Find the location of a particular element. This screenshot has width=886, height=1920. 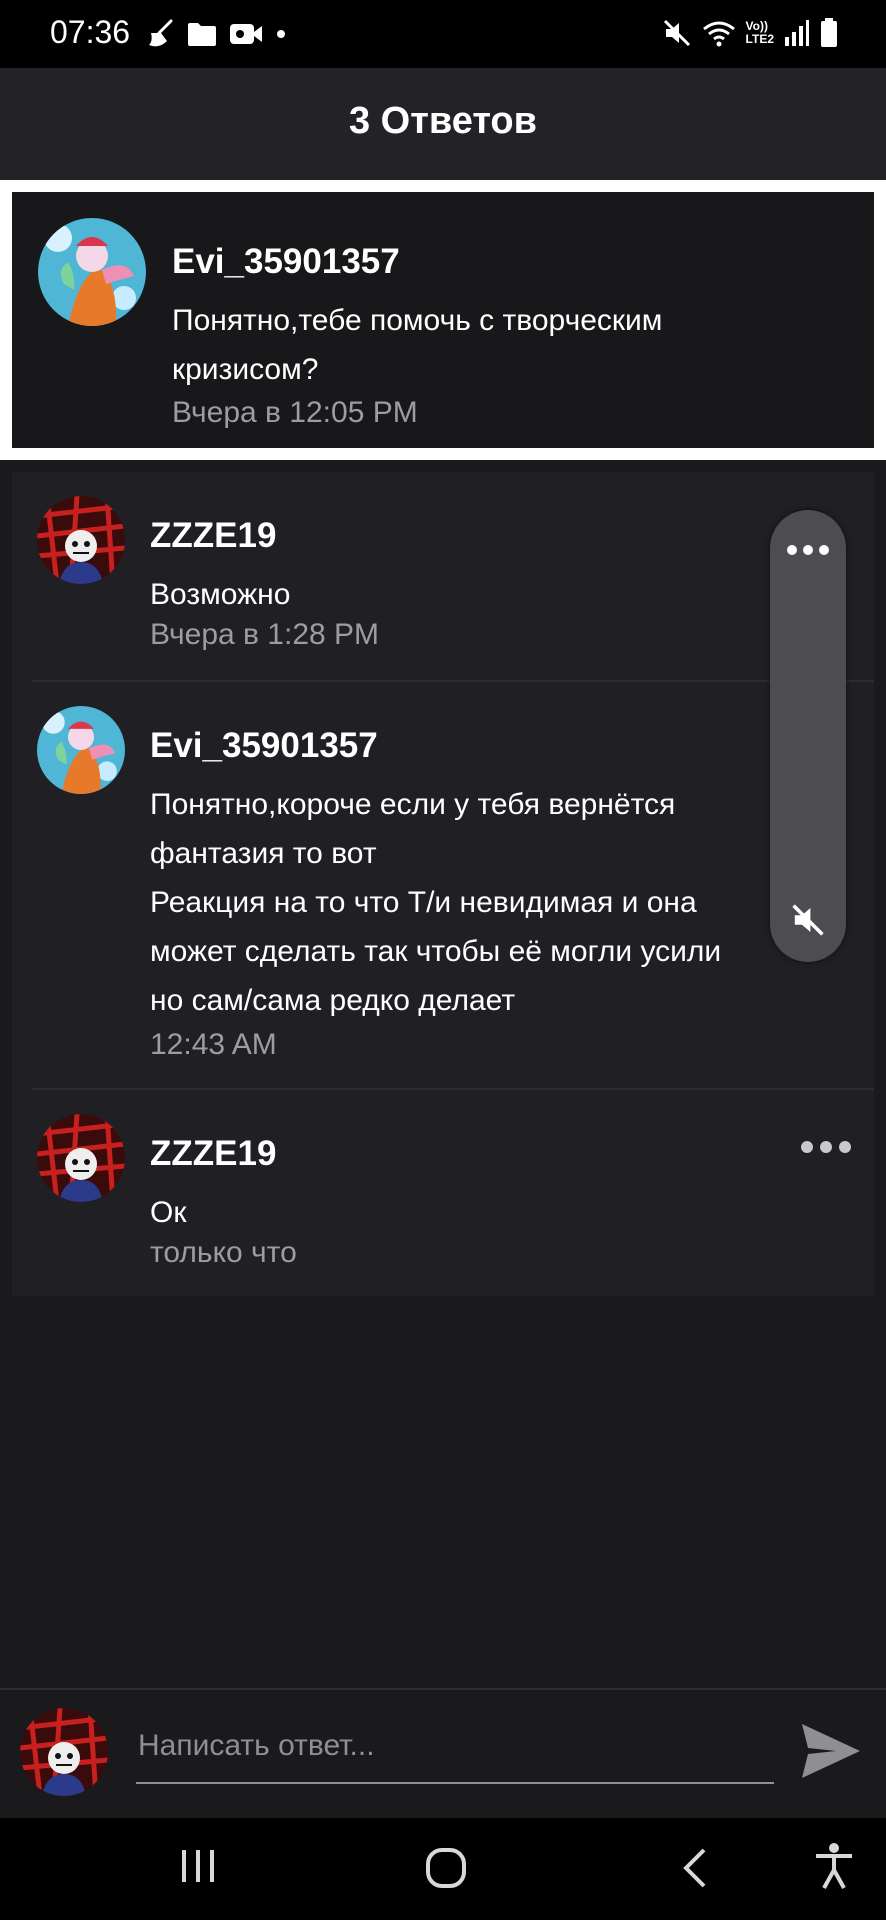

battery-icon is located at coordinates (829, 32).